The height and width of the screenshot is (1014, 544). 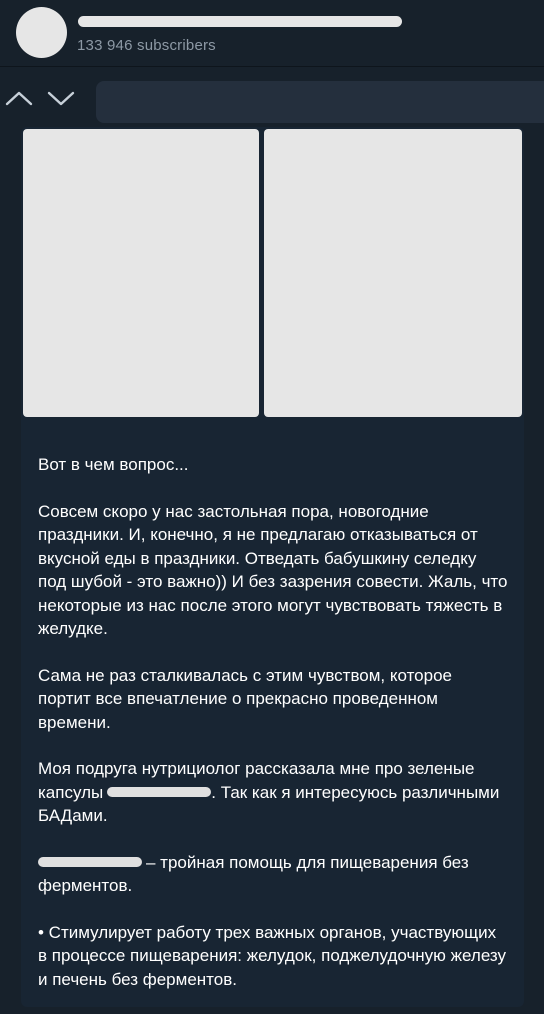 I want to click on chat-header: 133 946 subscribers, so click(x=272, y=33).